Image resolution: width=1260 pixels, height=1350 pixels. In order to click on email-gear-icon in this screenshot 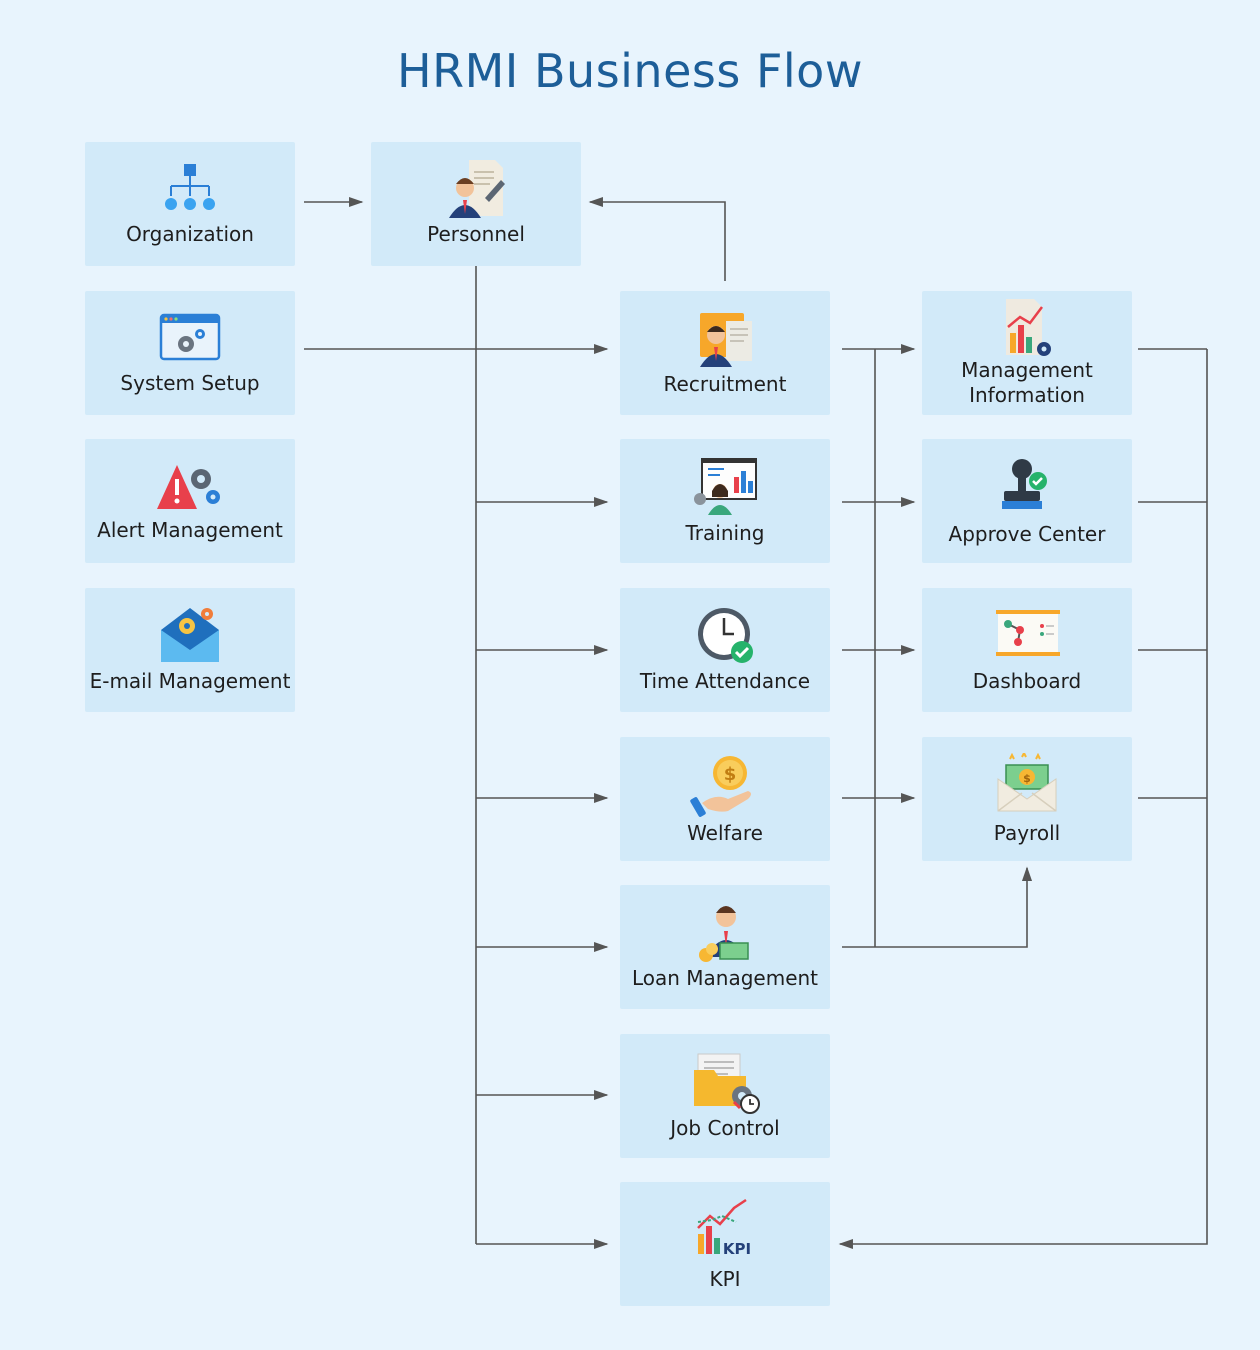, I will do `click(190, 636)`.